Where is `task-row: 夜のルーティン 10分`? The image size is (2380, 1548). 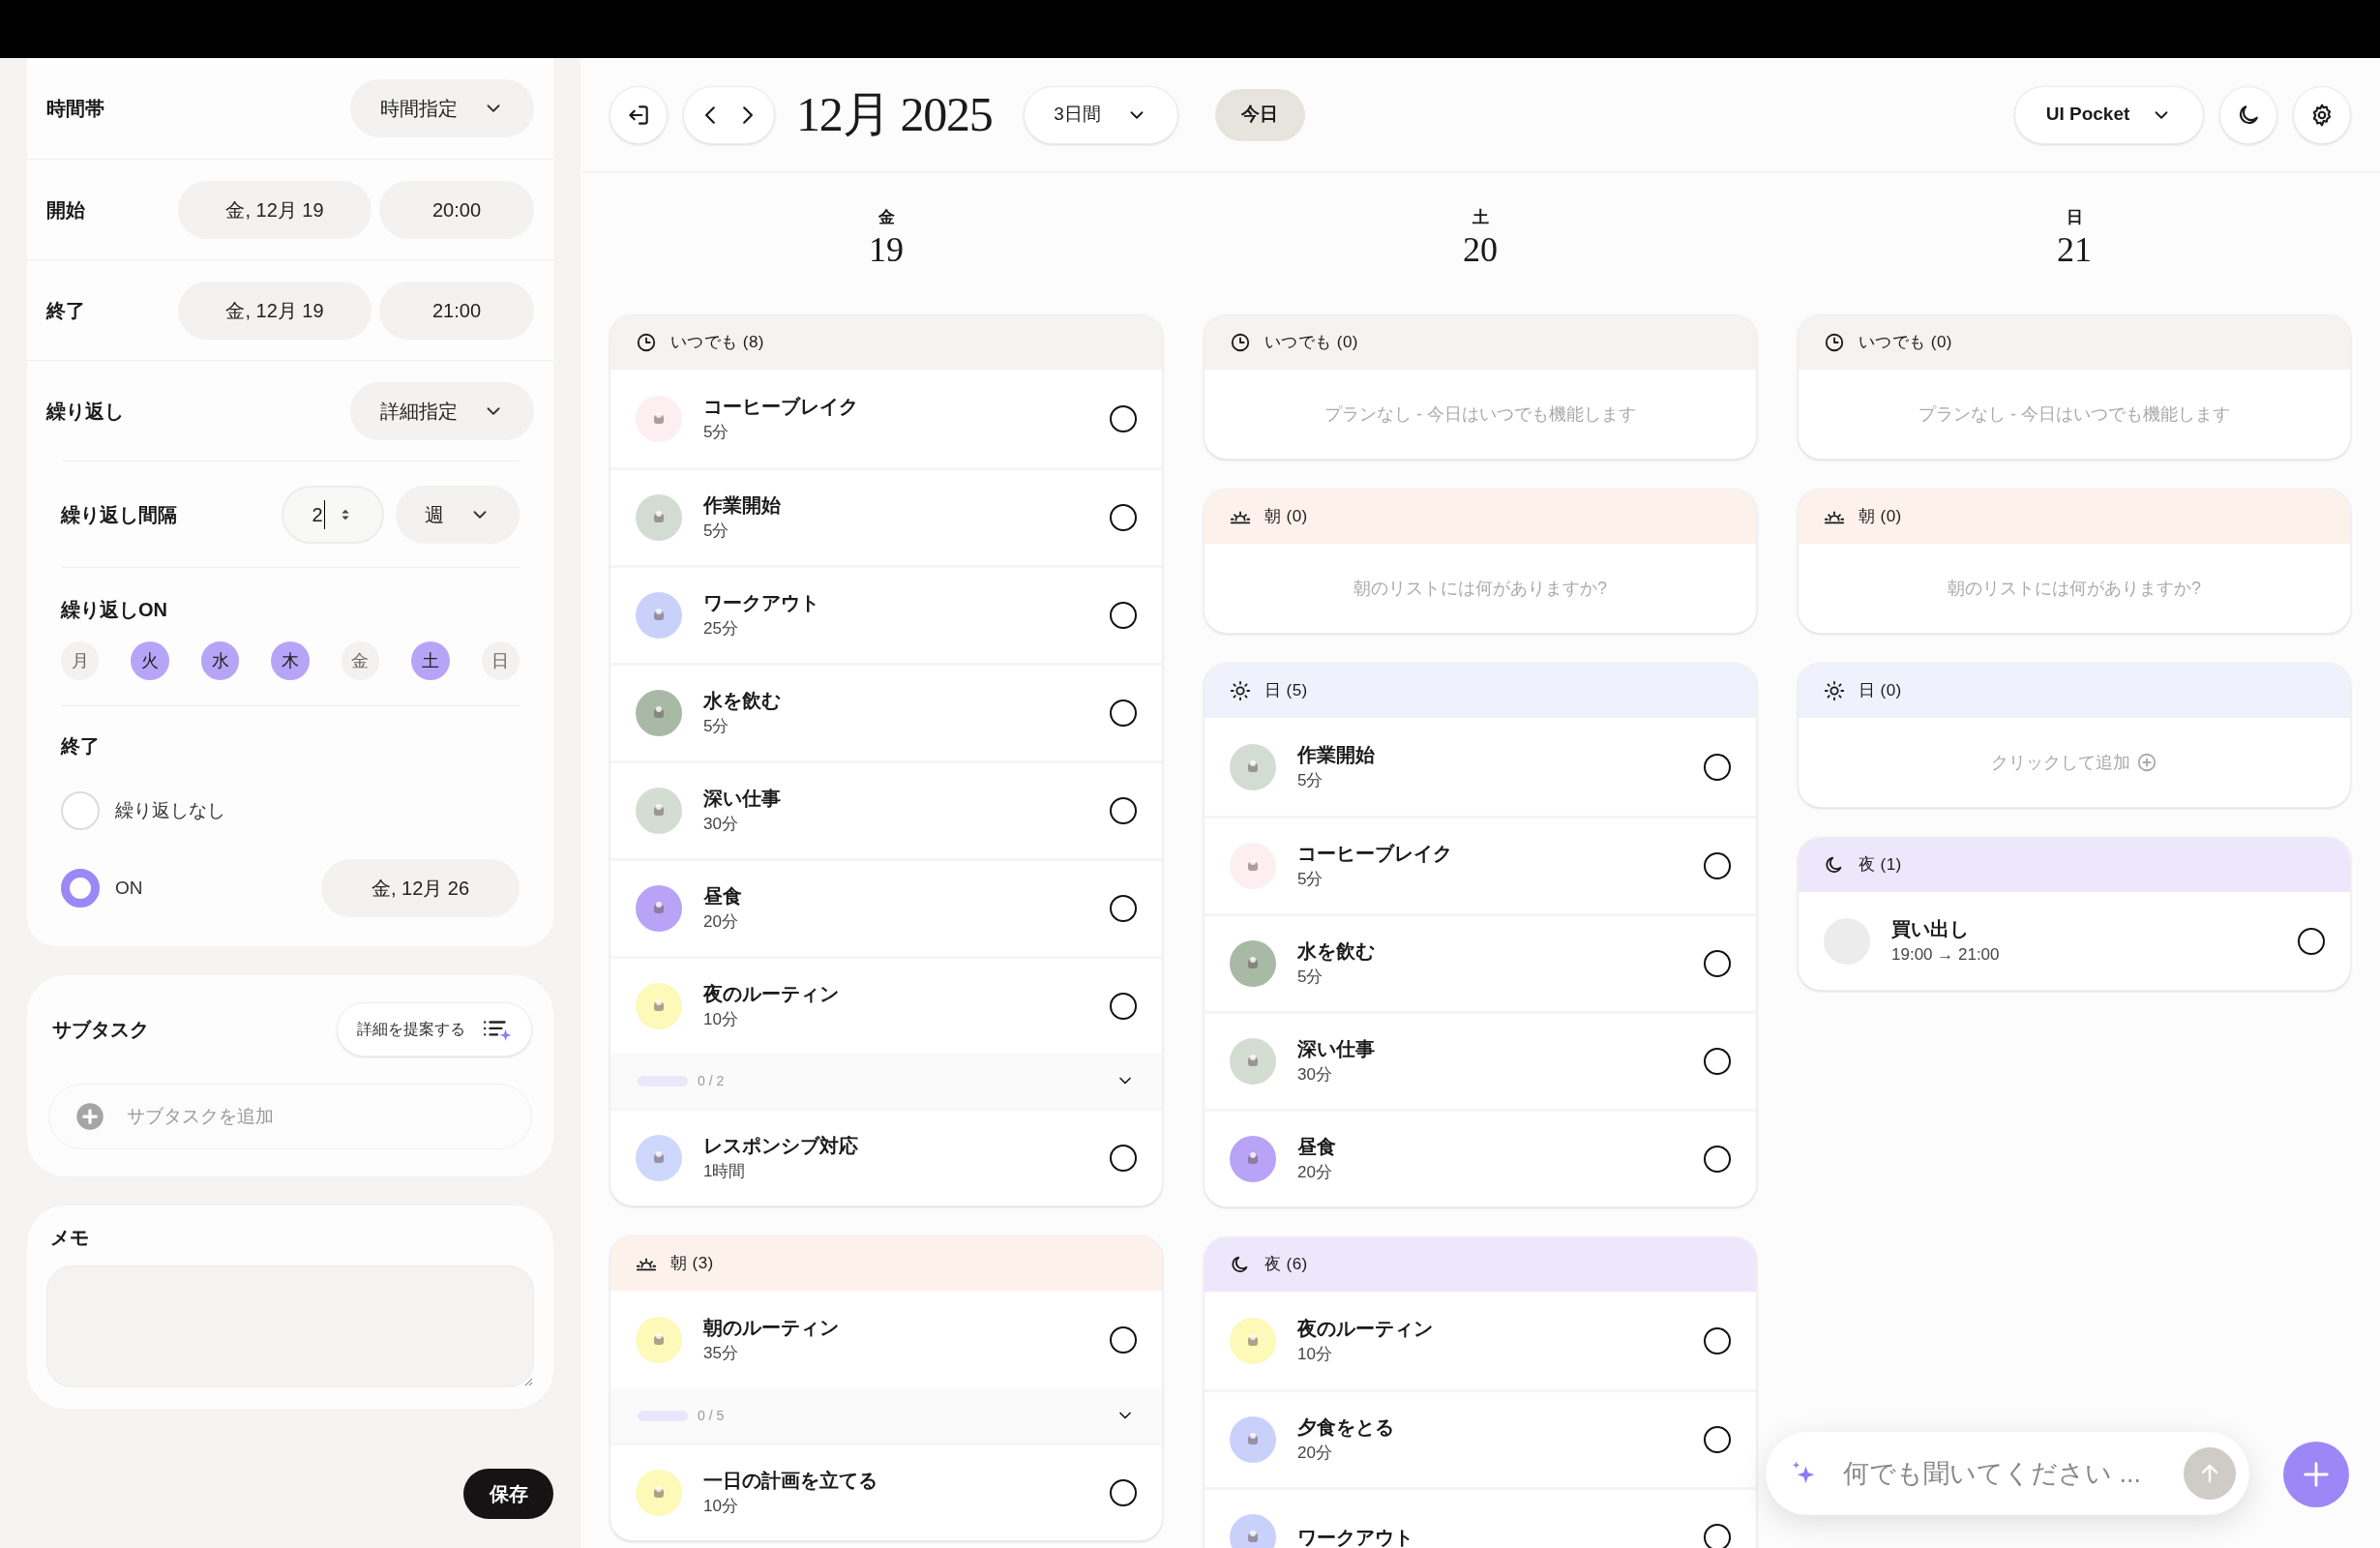
task-row: 夜のルーティン 10分 is located at coordinates (1481, 1340).